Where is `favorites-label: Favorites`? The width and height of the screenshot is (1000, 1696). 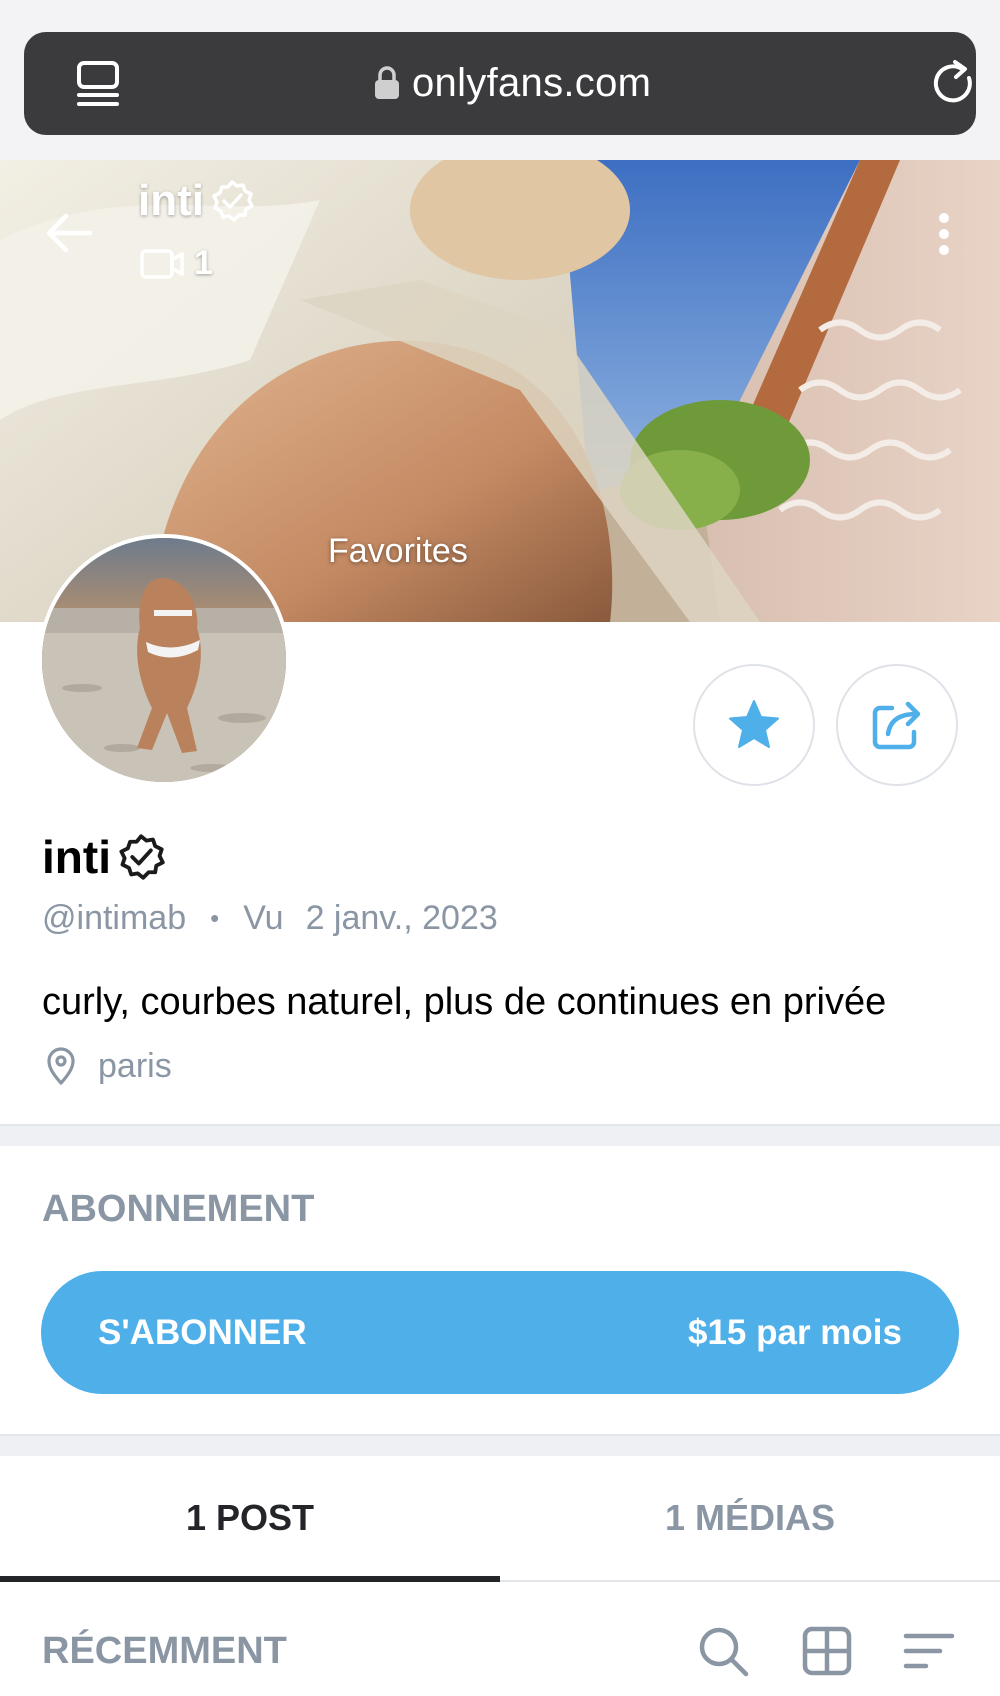 favorites-label: Favorites is located at coordinates (398, 551).